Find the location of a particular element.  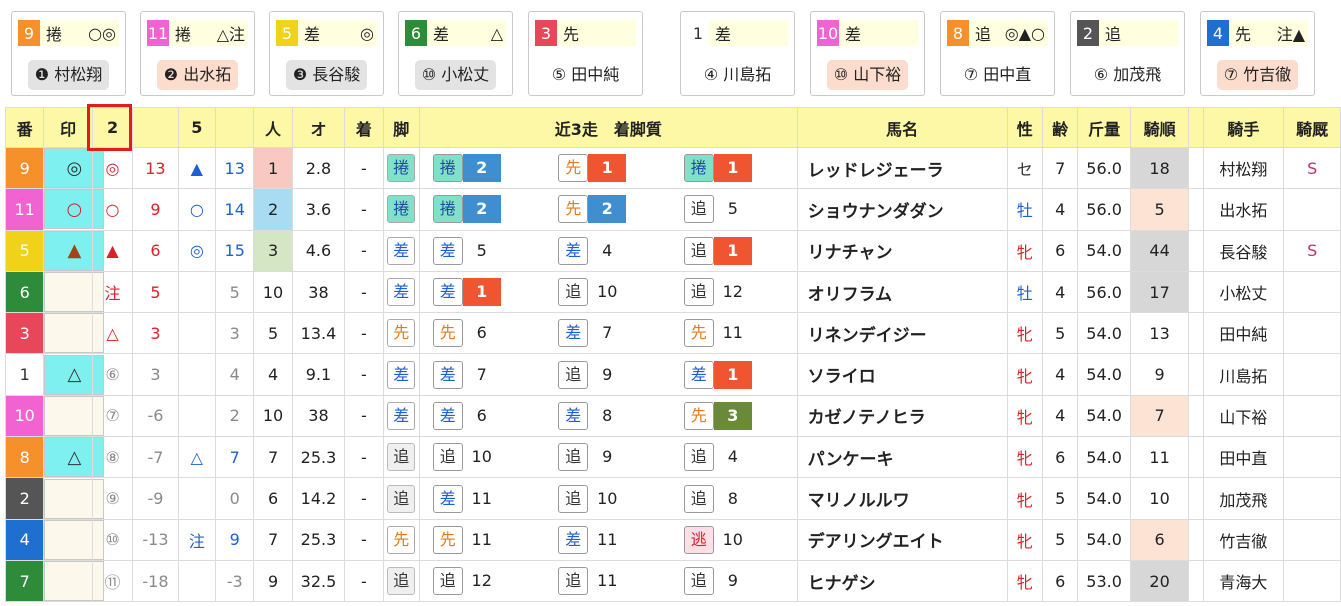

column-header: 近3走 着脚質 is located at coordinates (608, 127).